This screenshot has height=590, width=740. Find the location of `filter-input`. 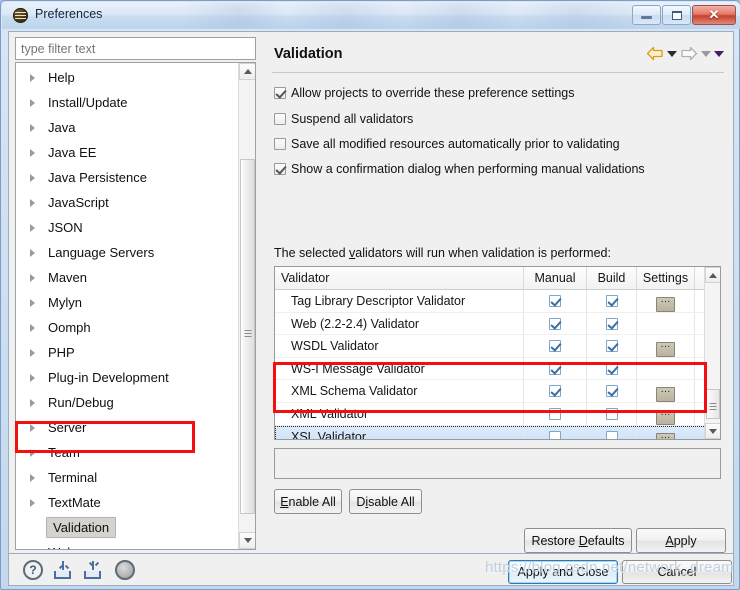

filter-input is located at coordinates (135, 48).